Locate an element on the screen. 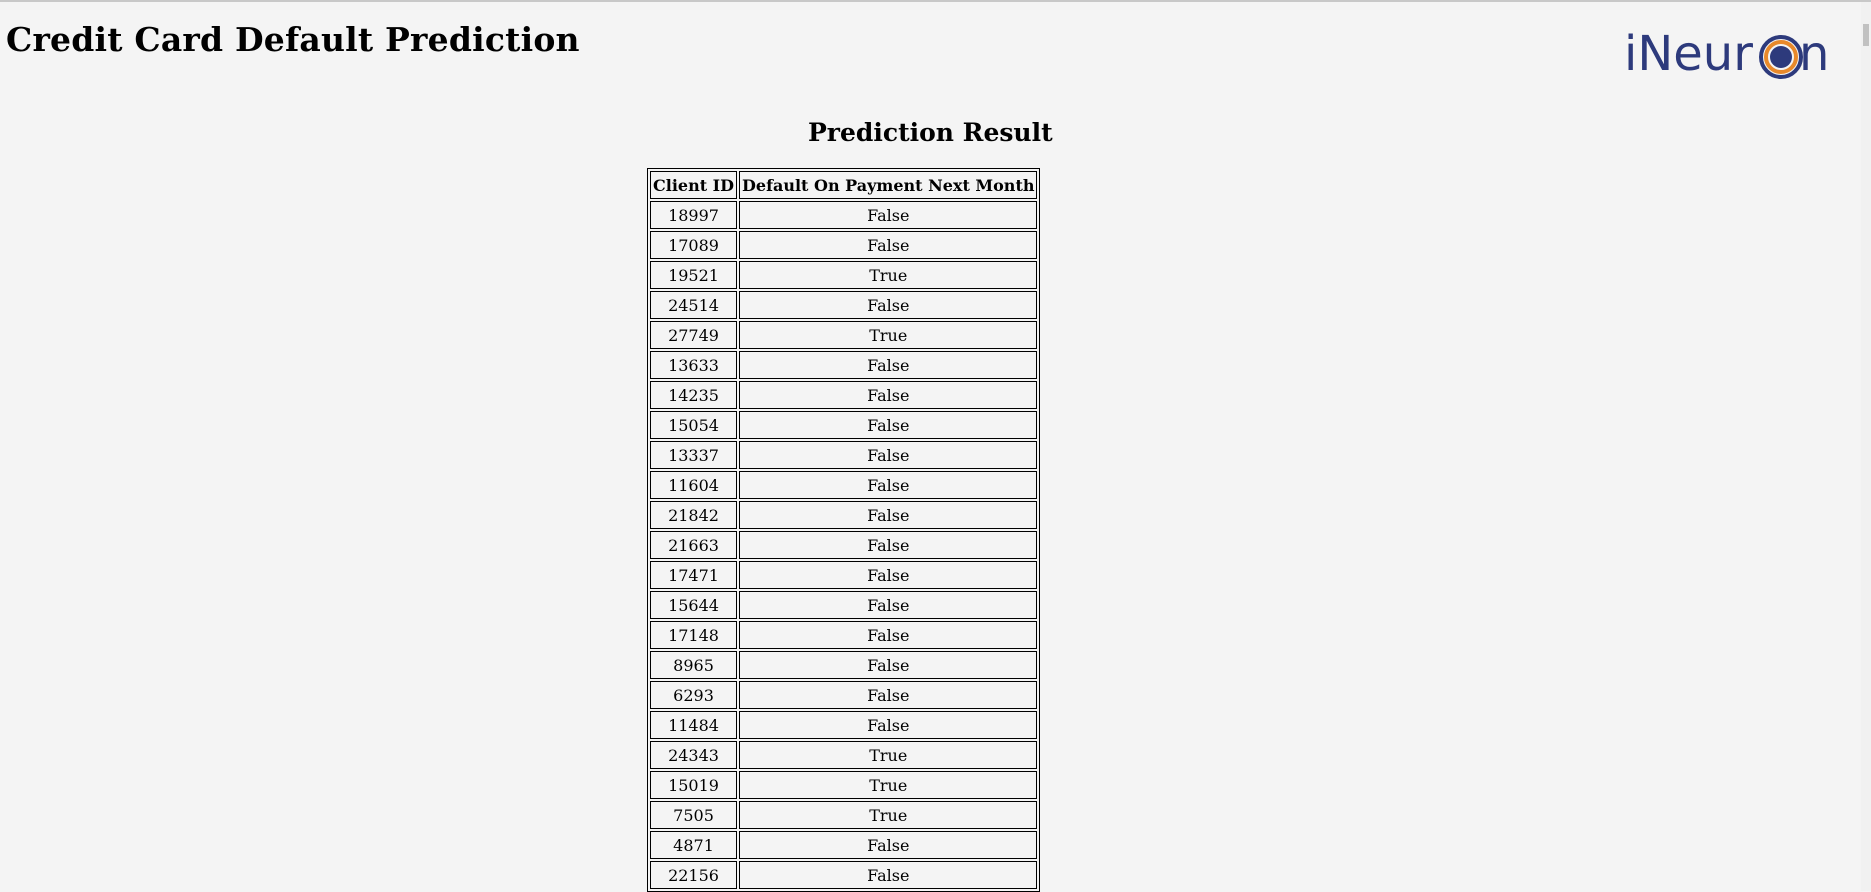 This screenshot has width=1871, height=892. table-row: 17089 False is located at coordinates (844, 245).